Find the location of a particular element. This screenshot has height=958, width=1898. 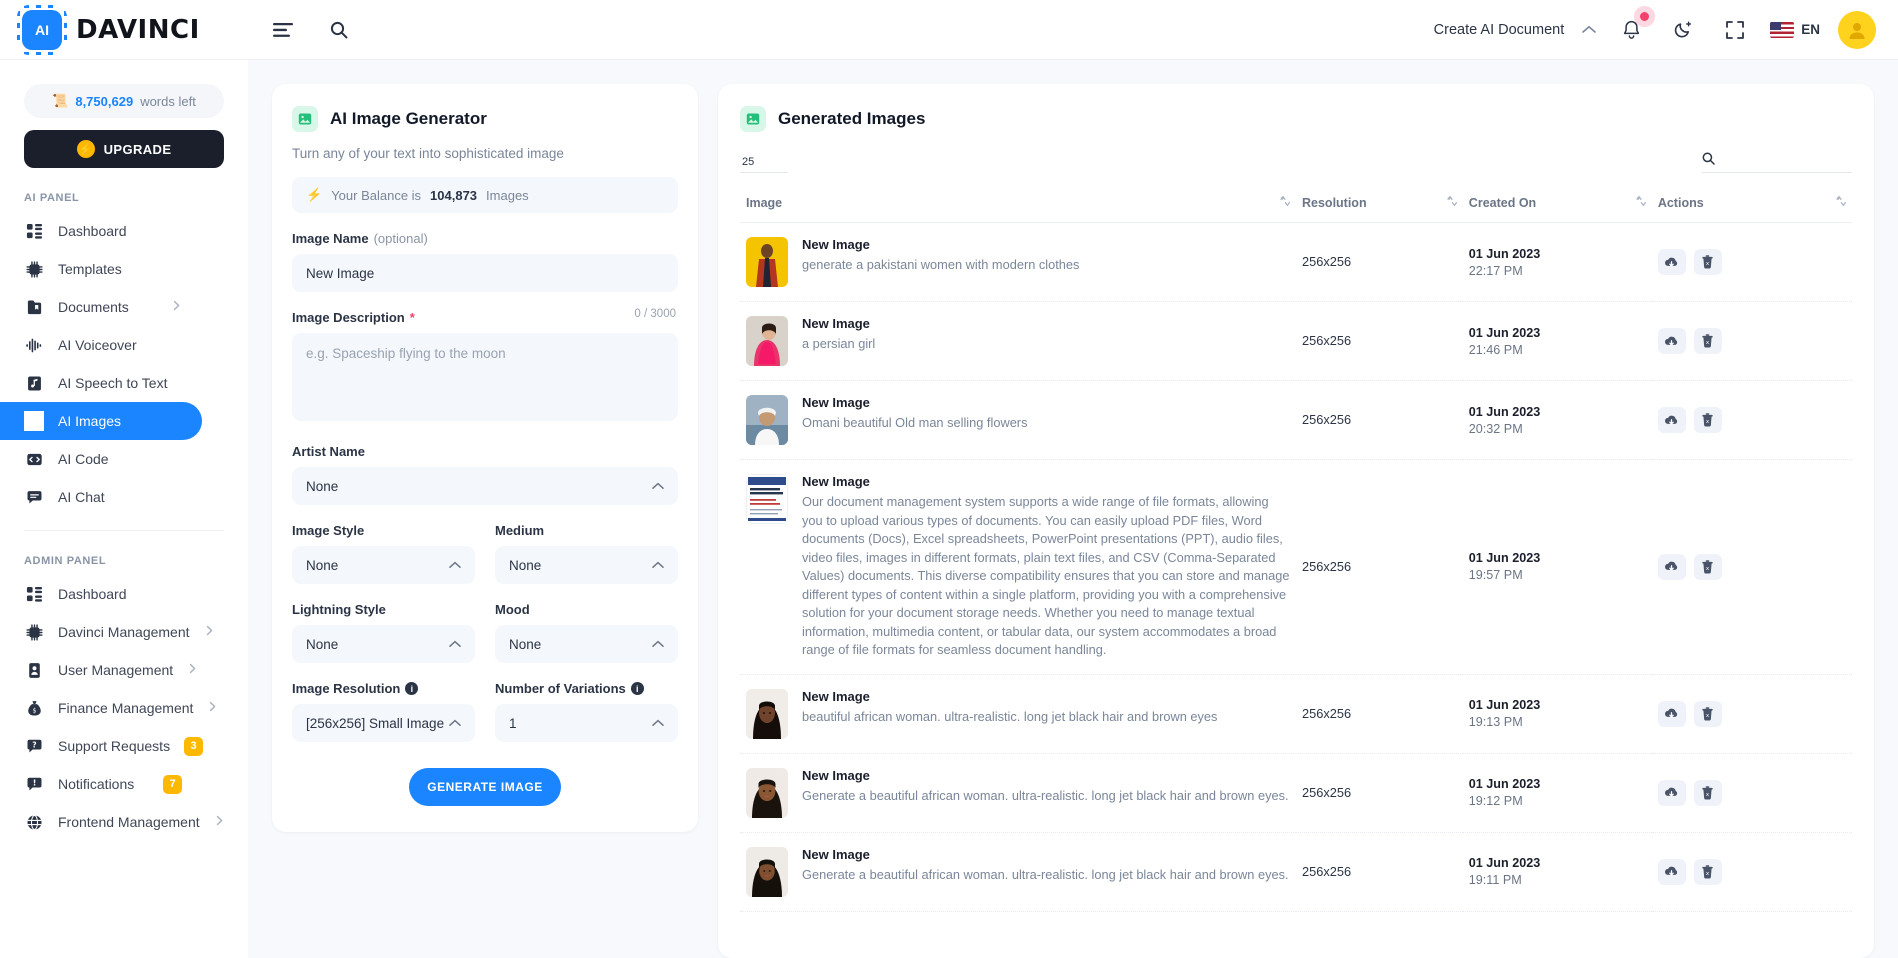

brand-name: DAVINCI is located at coordinates (138, 29).